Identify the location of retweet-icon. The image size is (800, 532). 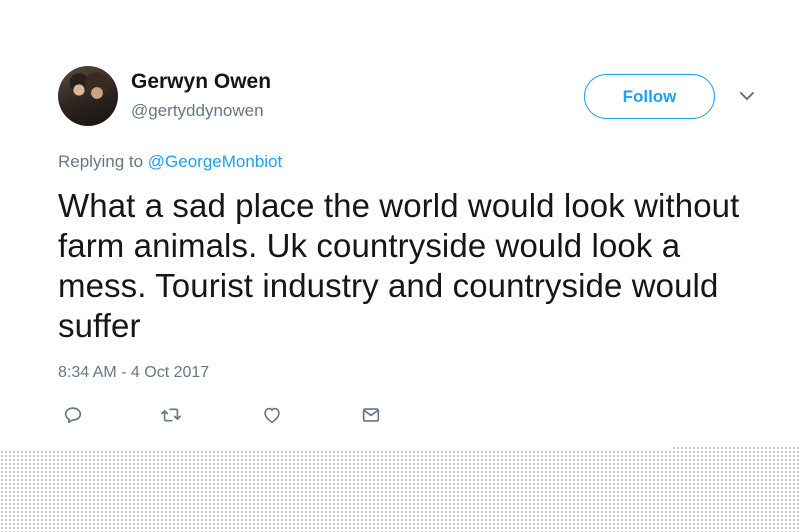
(171, 415).